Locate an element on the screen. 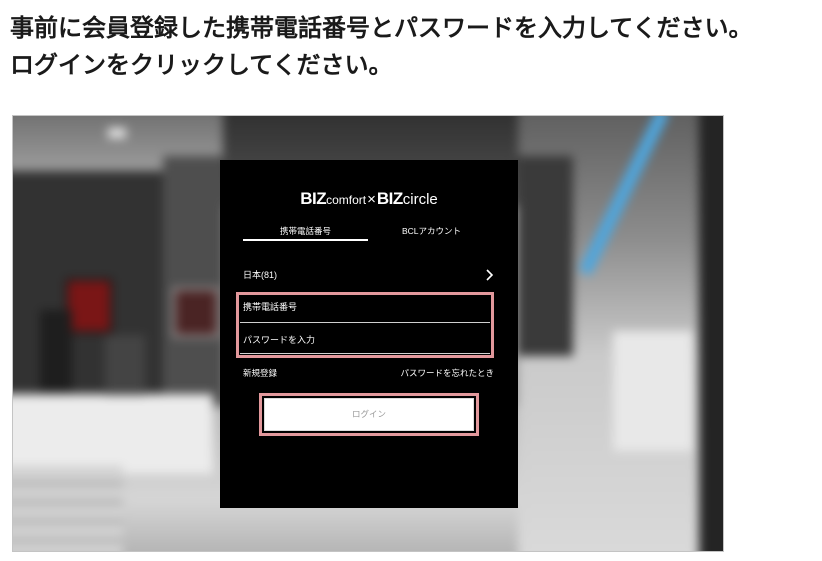 The height and width of the screenshot is (561, 822). bg-glass-wall is located at coordinates (653, 391).